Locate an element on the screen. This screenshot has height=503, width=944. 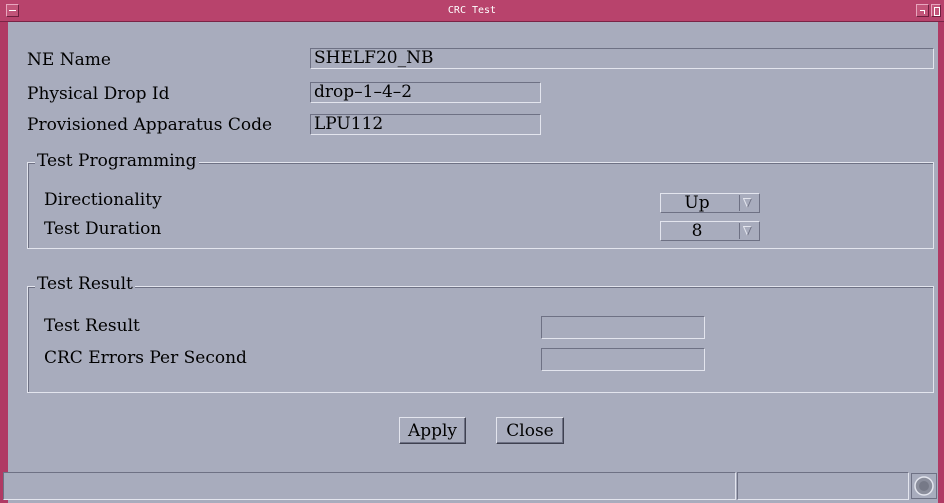
apparatus-code-field: LPU112 is located at coordinates (425, 124).